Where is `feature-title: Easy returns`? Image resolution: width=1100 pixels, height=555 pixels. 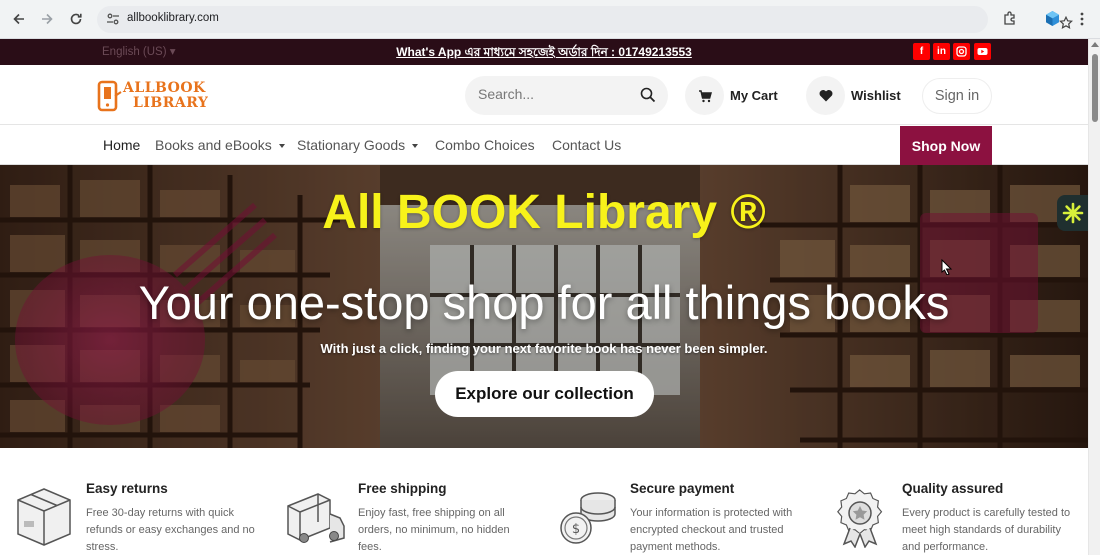 feature-title: Easy returns is located at coordinates (127, 488).